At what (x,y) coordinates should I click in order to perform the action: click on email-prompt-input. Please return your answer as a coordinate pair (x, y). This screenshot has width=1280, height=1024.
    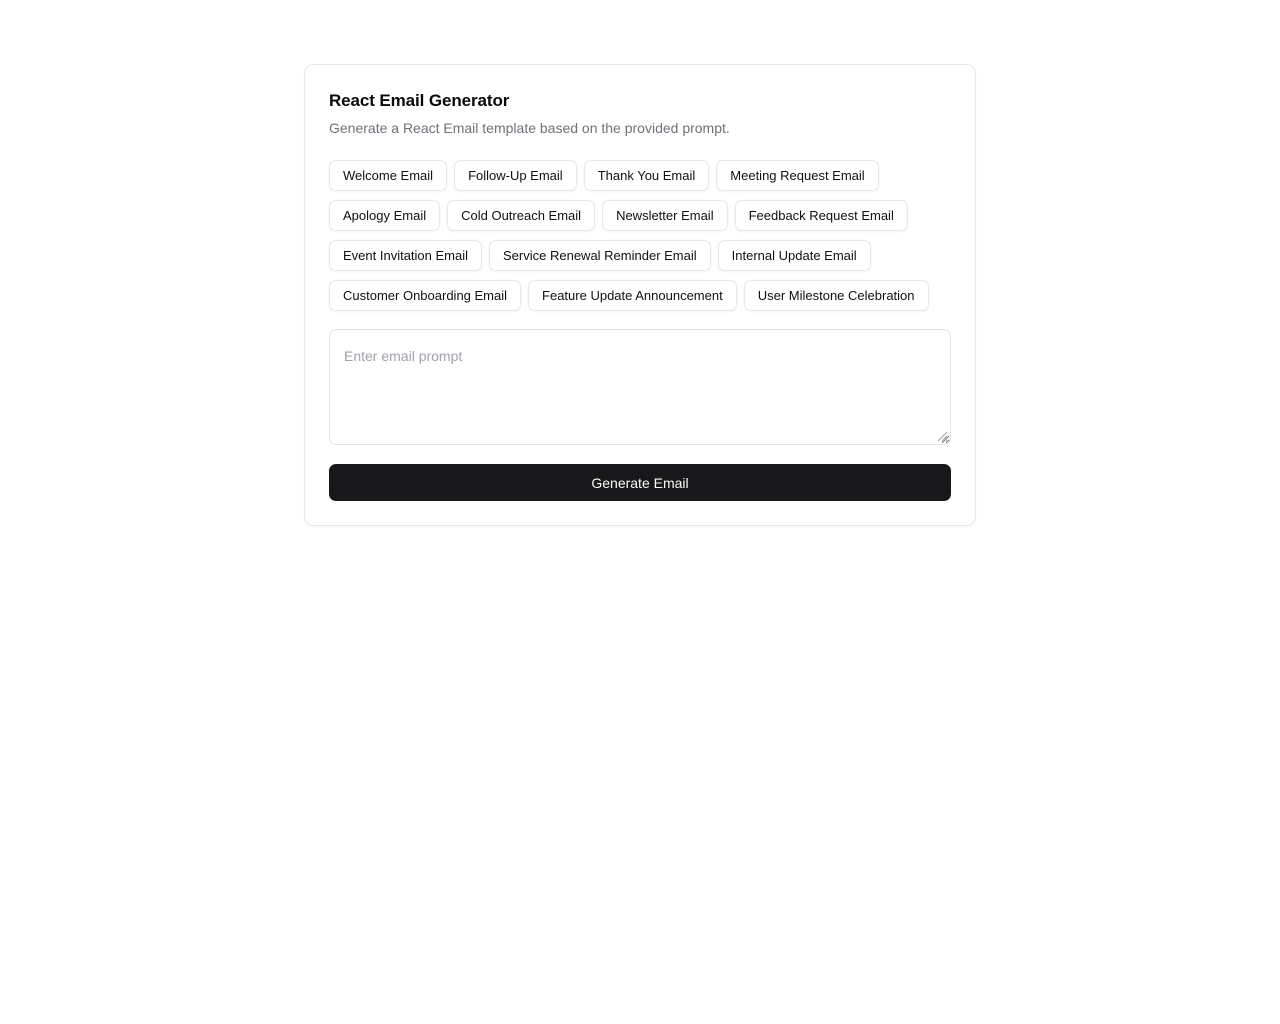
    Looking at the image, I should click on (640, 387).